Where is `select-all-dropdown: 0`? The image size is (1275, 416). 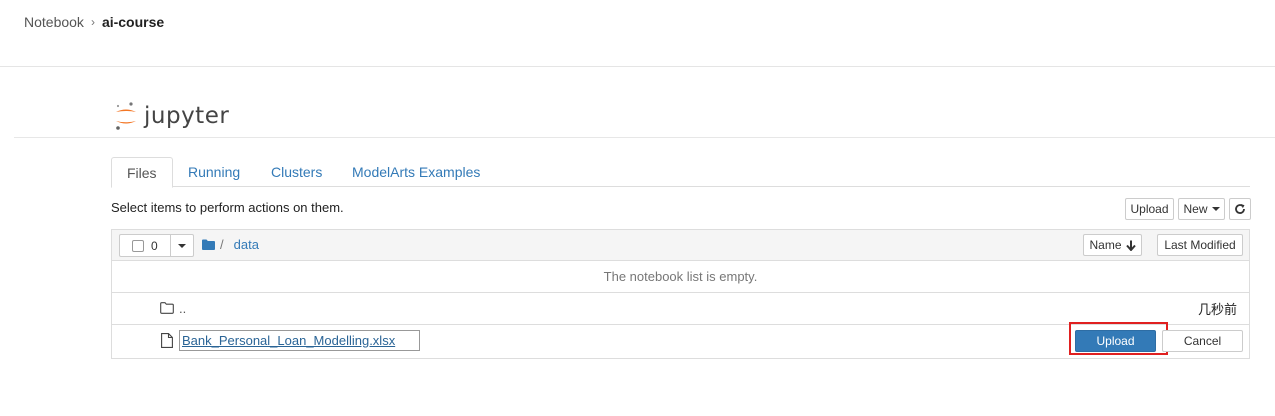 select-all-dropdown: 0 is located at coordinates (156, 245).